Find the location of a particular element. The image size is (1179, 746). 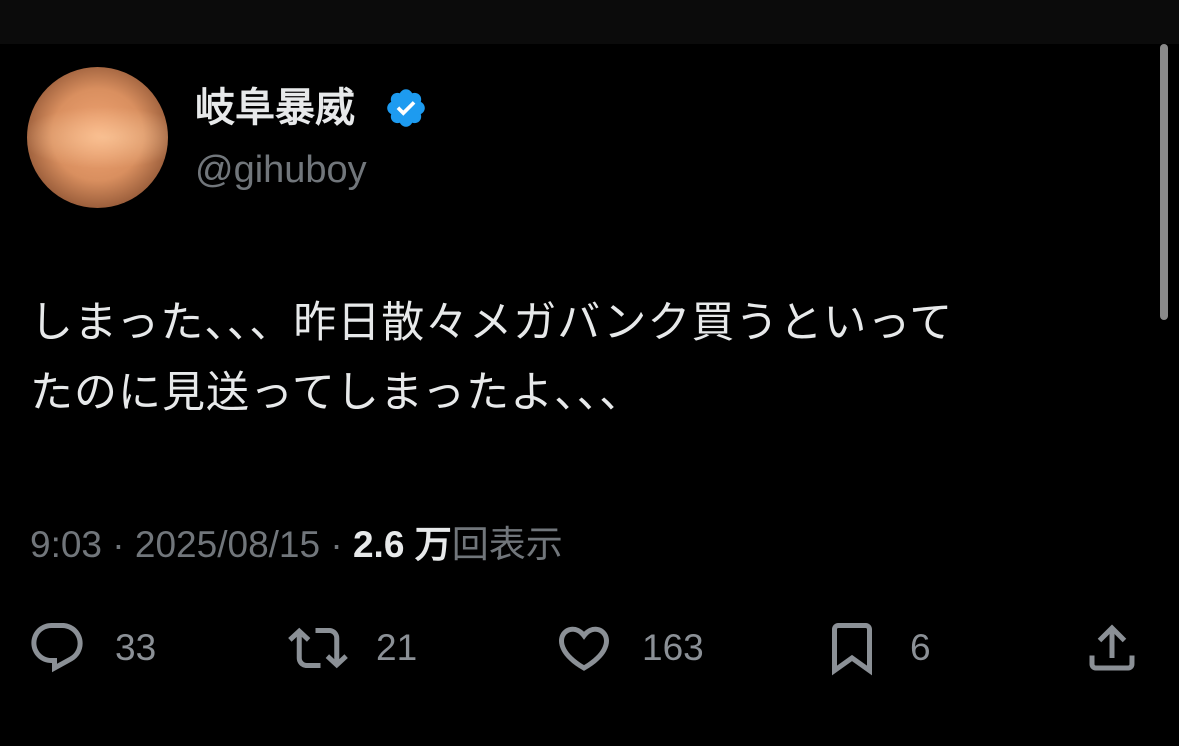

display-name: 岐阜暴威 is located at coordinates (275, 108).